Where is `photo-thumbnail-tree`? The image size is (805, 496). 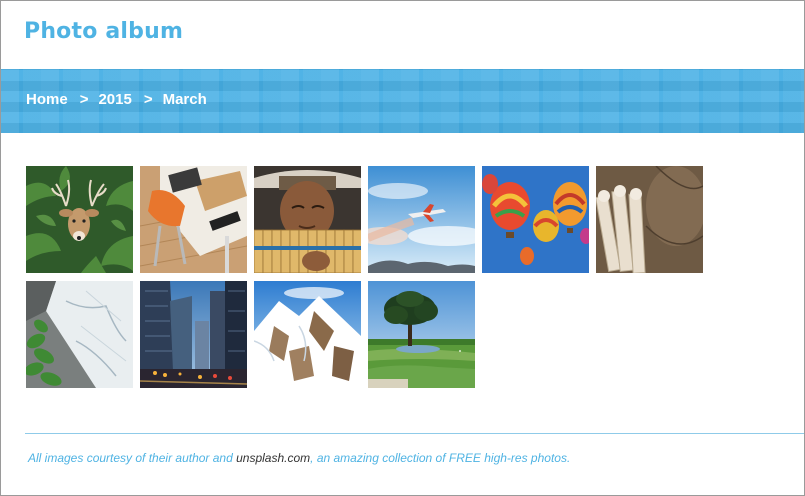
photo-thumbnail-tree is located at coordinates (421, 334).